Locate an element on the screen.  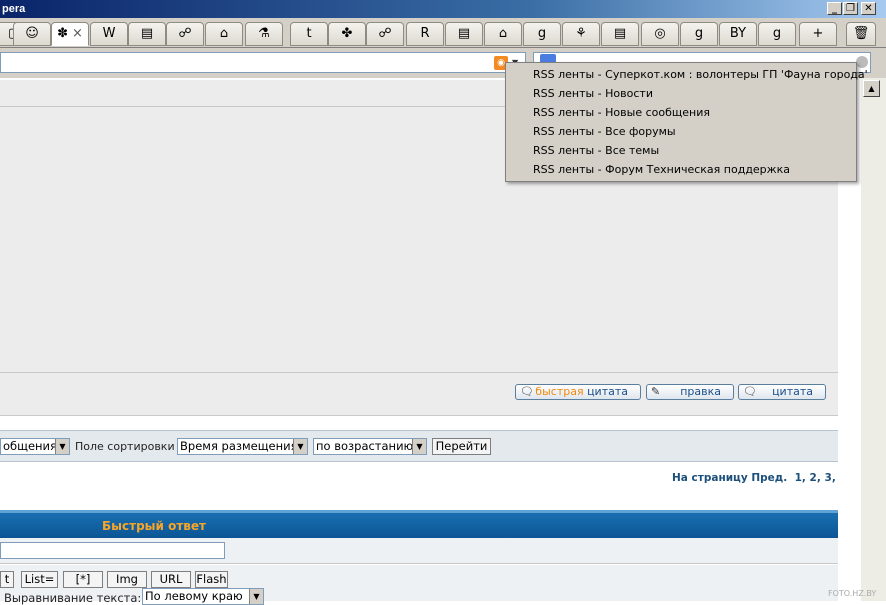
r-icon: R is located at coordinates (425, 33).